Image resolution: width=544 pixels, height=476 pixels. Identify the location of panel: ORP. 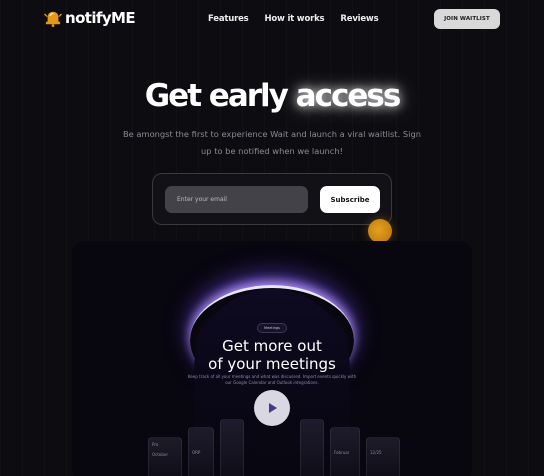
(201, 451).